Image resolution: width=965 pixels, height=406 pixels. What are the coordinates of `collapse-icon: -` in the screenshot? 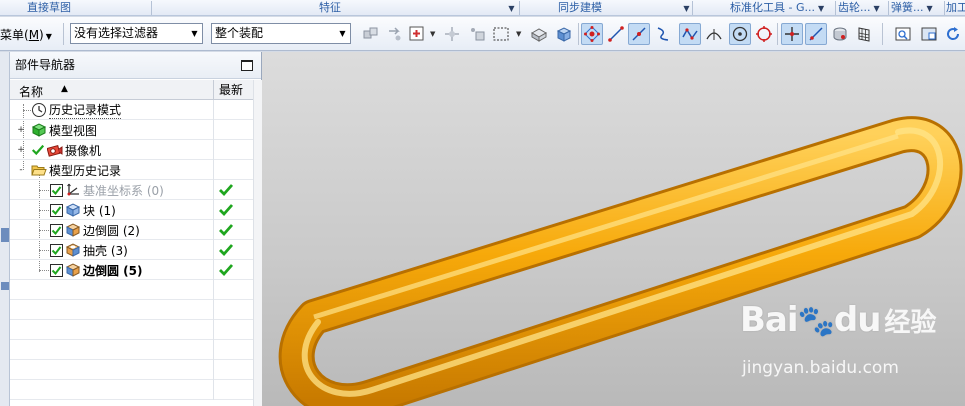 It's located at (21, 170).